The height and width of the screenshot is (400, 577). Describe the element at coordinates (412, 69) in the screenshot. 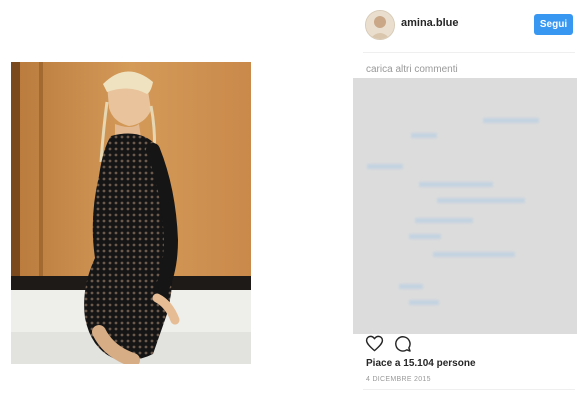

I see `load-more-comments-link: carica altri commenti` at that location.